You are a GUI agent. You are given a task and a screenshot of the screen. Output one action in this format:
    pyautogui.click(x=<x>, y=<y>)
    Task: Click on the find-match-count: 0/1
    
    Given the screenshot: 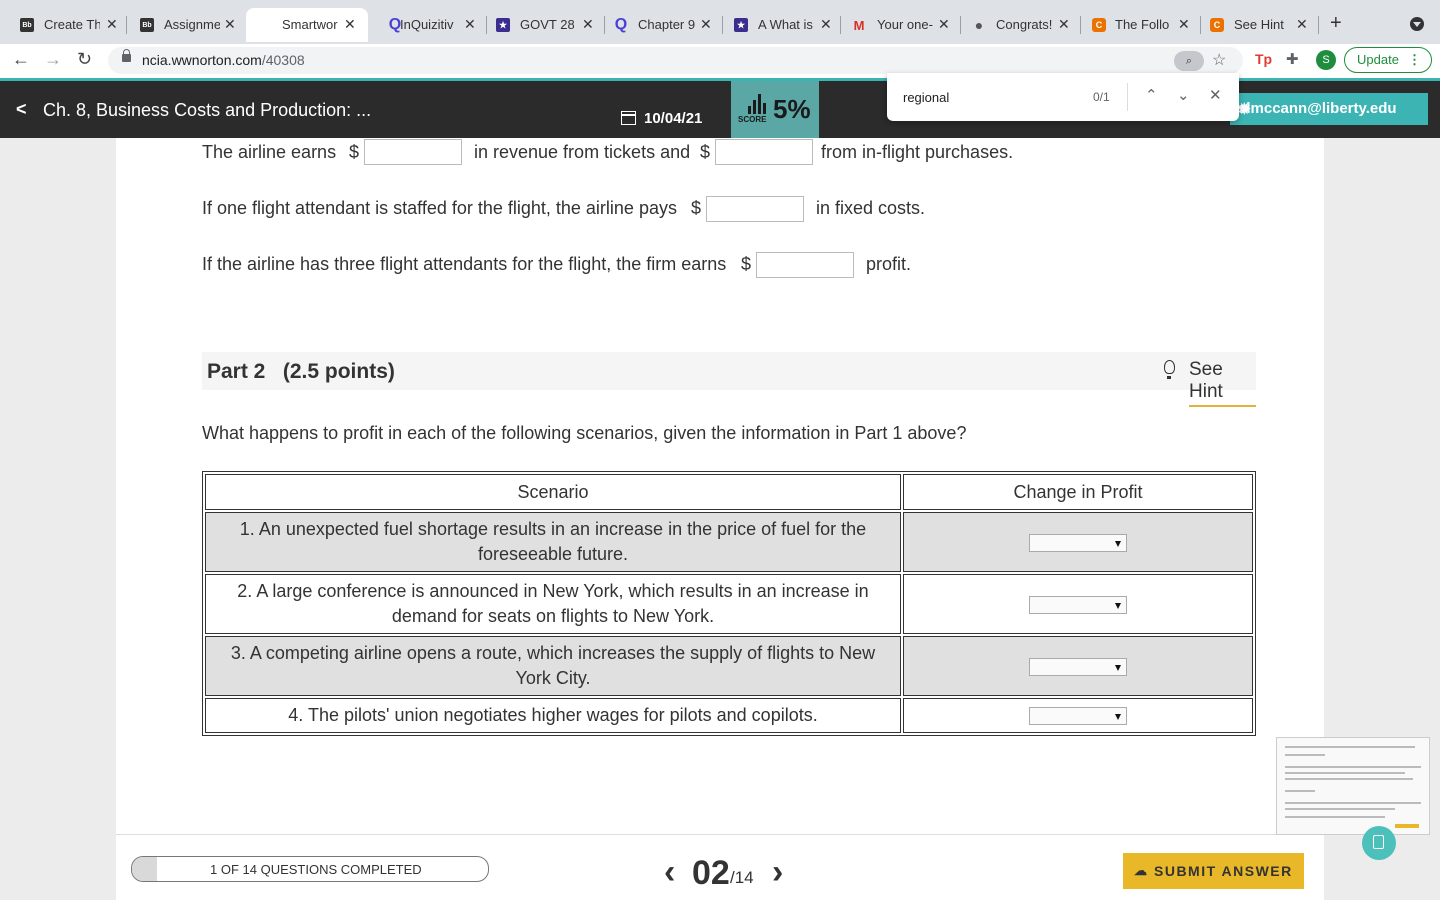 What is the action you would take?
    pyautogui.click(x=1101, y=97)
    